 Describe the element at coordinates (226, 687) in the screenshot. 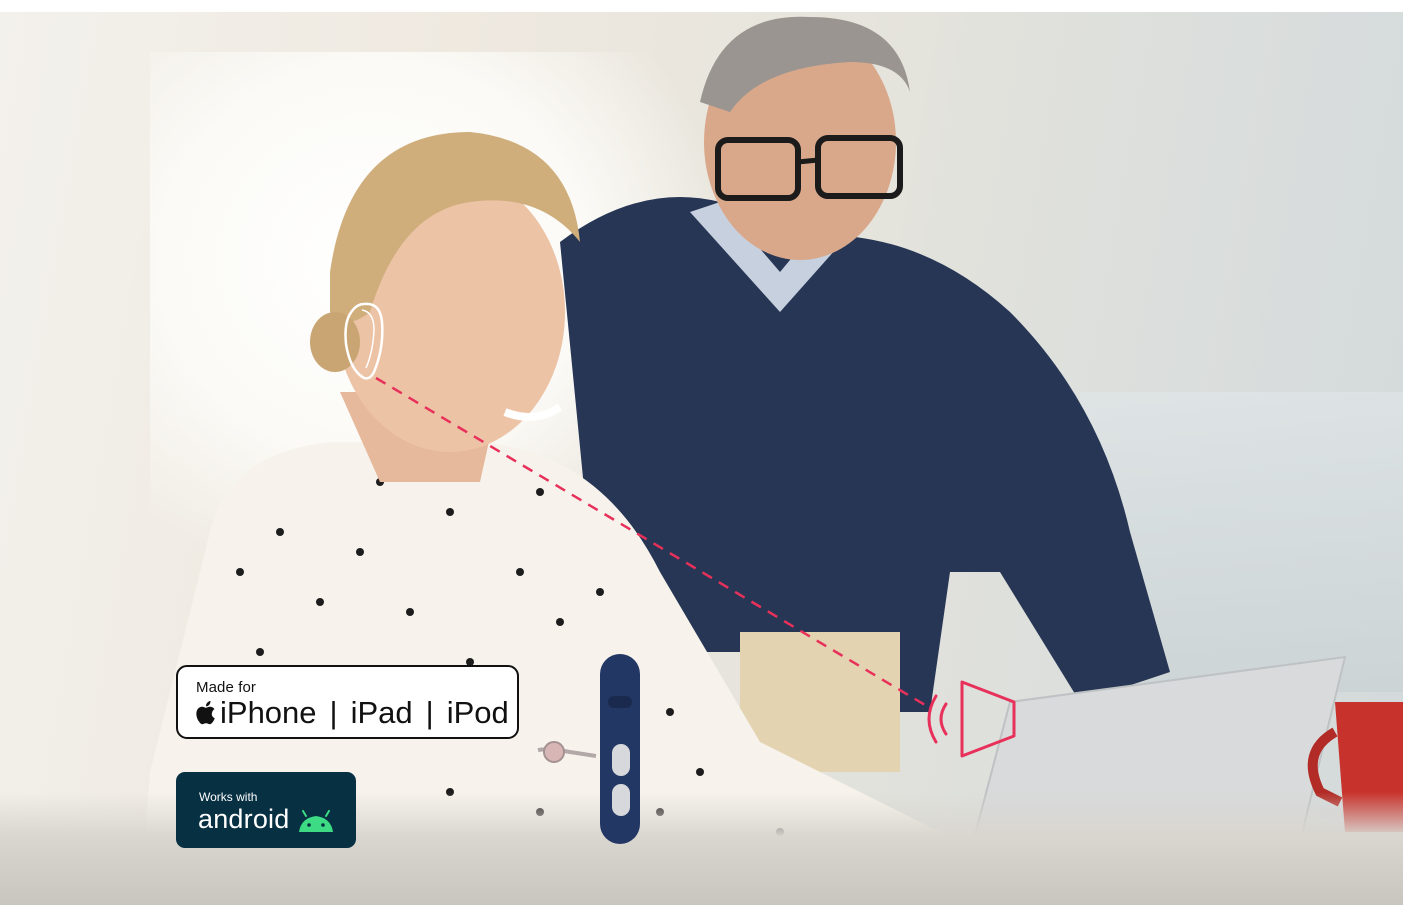

I see `made-for-label: Made for` at that location.